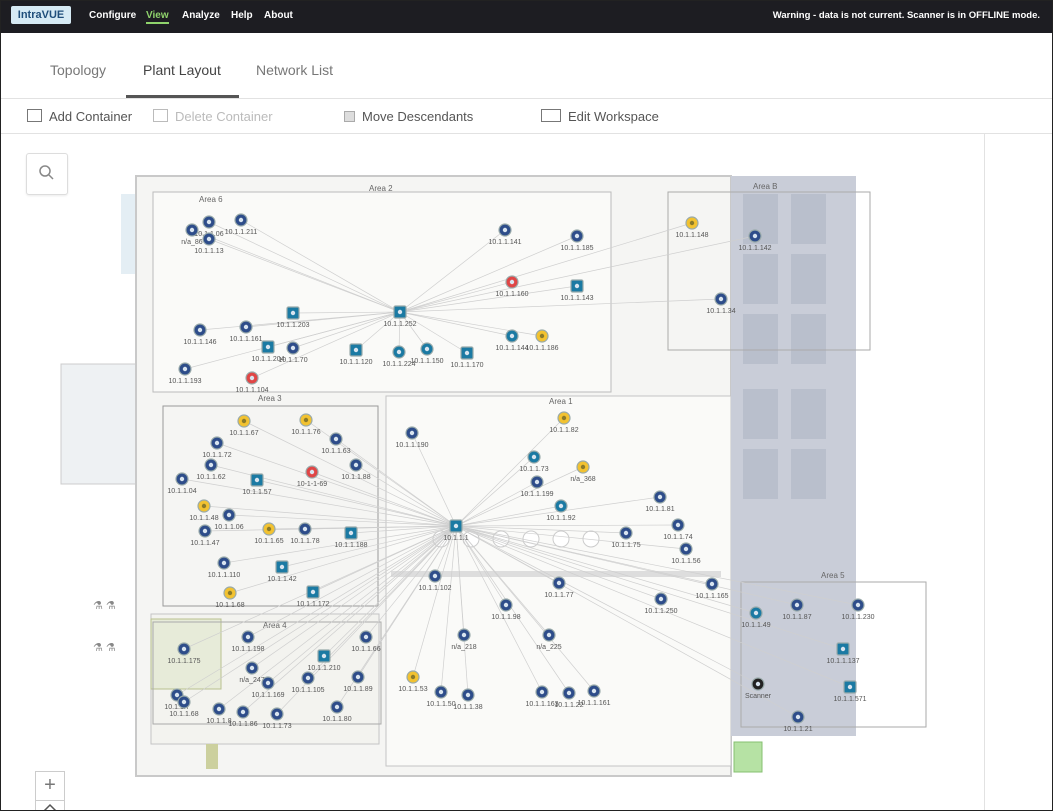 This screenshot has width=1053, height=811. What do you see at coordinates (613, 116) in the screenshot?
I see `edit-workspace-label: Edit Workspace` at bounding box center [613, 116].